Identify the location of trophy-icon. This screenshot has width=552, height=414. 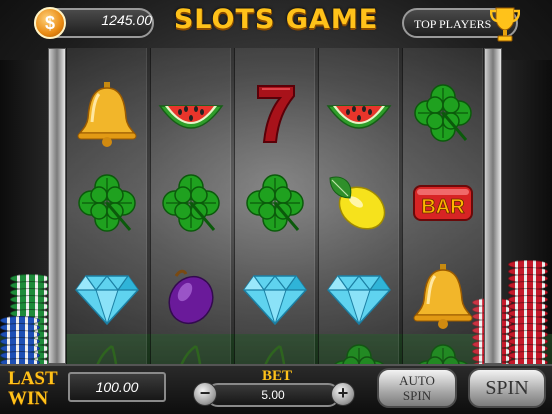
(505, 24).